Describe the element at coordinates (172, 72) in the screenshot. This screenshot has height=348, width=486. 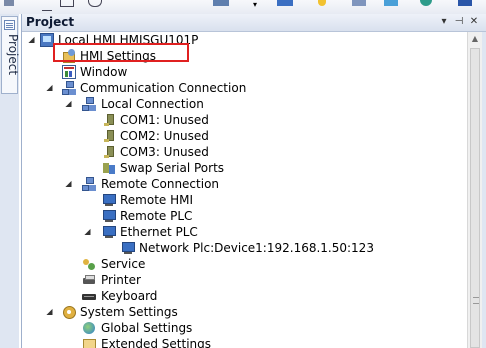
I see `tree-item-window: Window` at that location.